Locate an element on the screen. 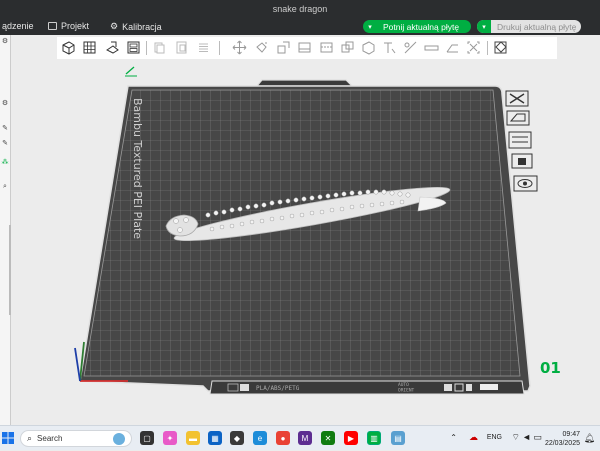  clock-date: 22/03/2025 is located at coordinates (562, 443).